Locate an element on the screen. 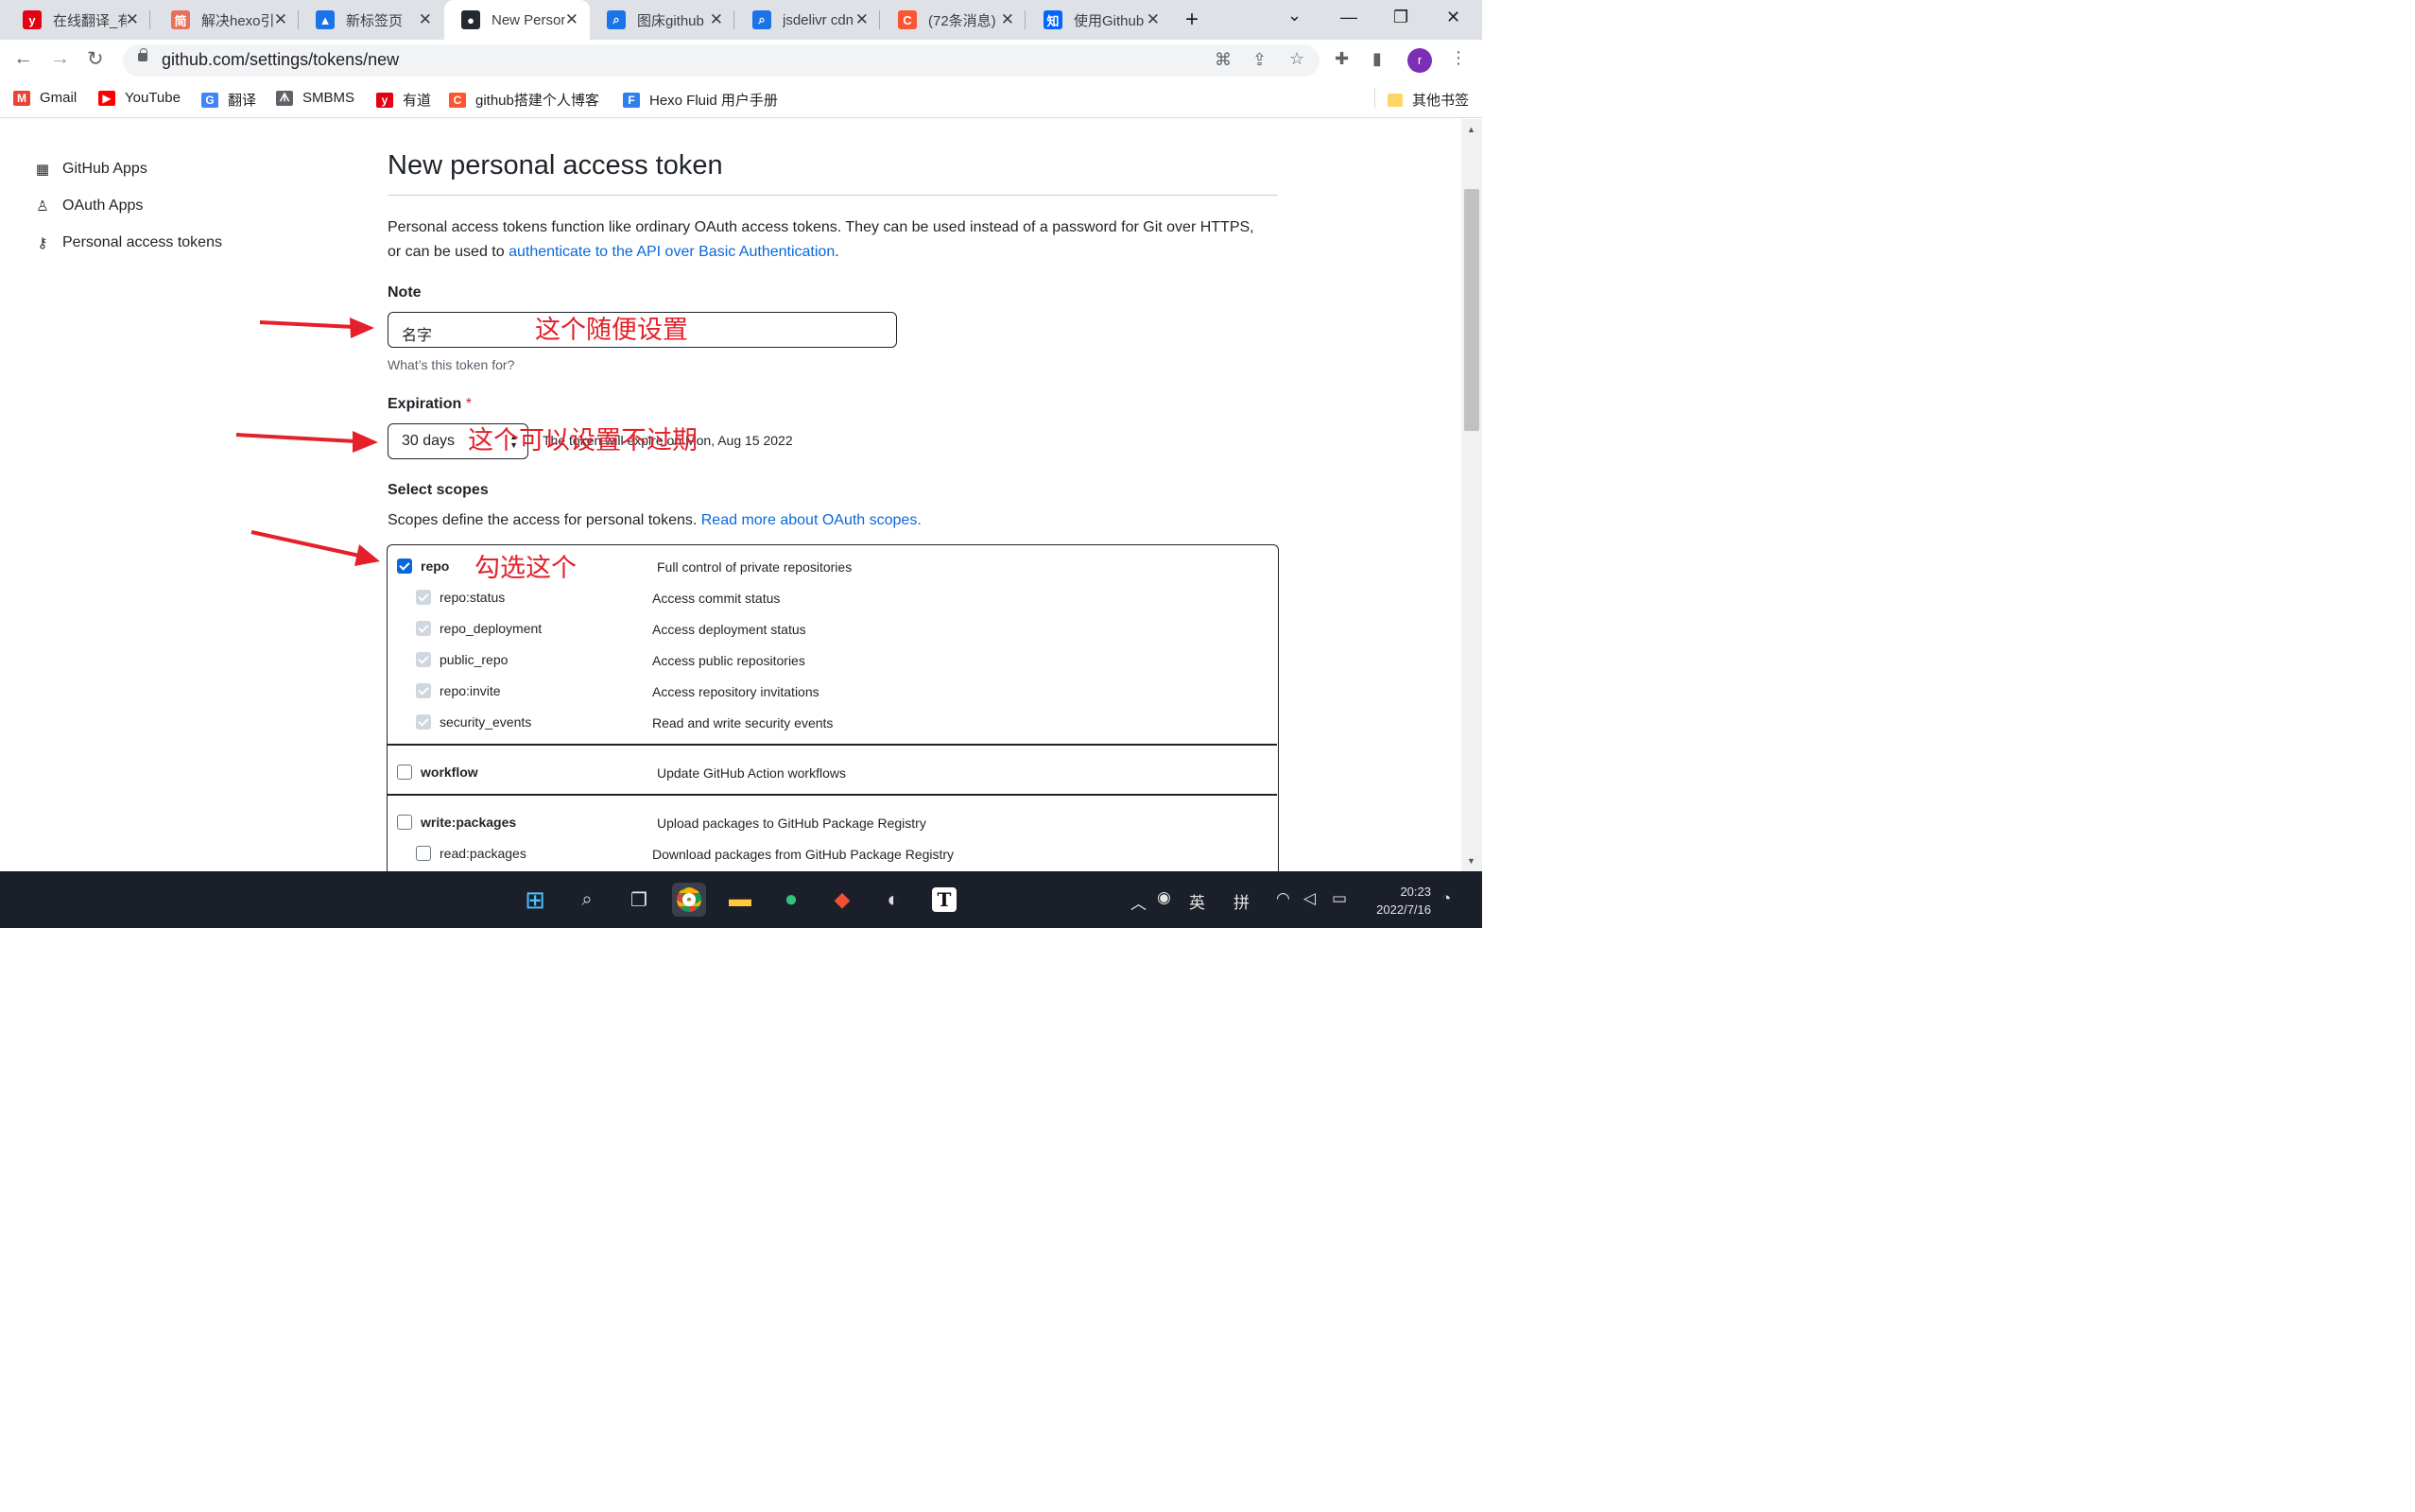 The image size is (2415, 1512). tray-chevron-icon: ︿ is located at coordinates (1138, 902).